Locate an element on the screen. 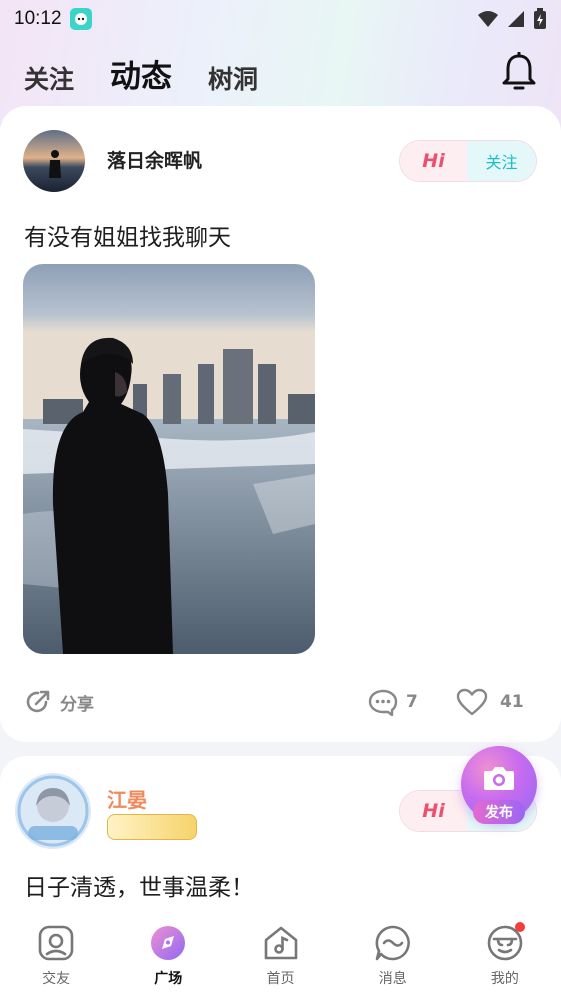 Image resolution: width=561 pixels, height=999 pixels. battery-icon is located at coordinates (540, 18).